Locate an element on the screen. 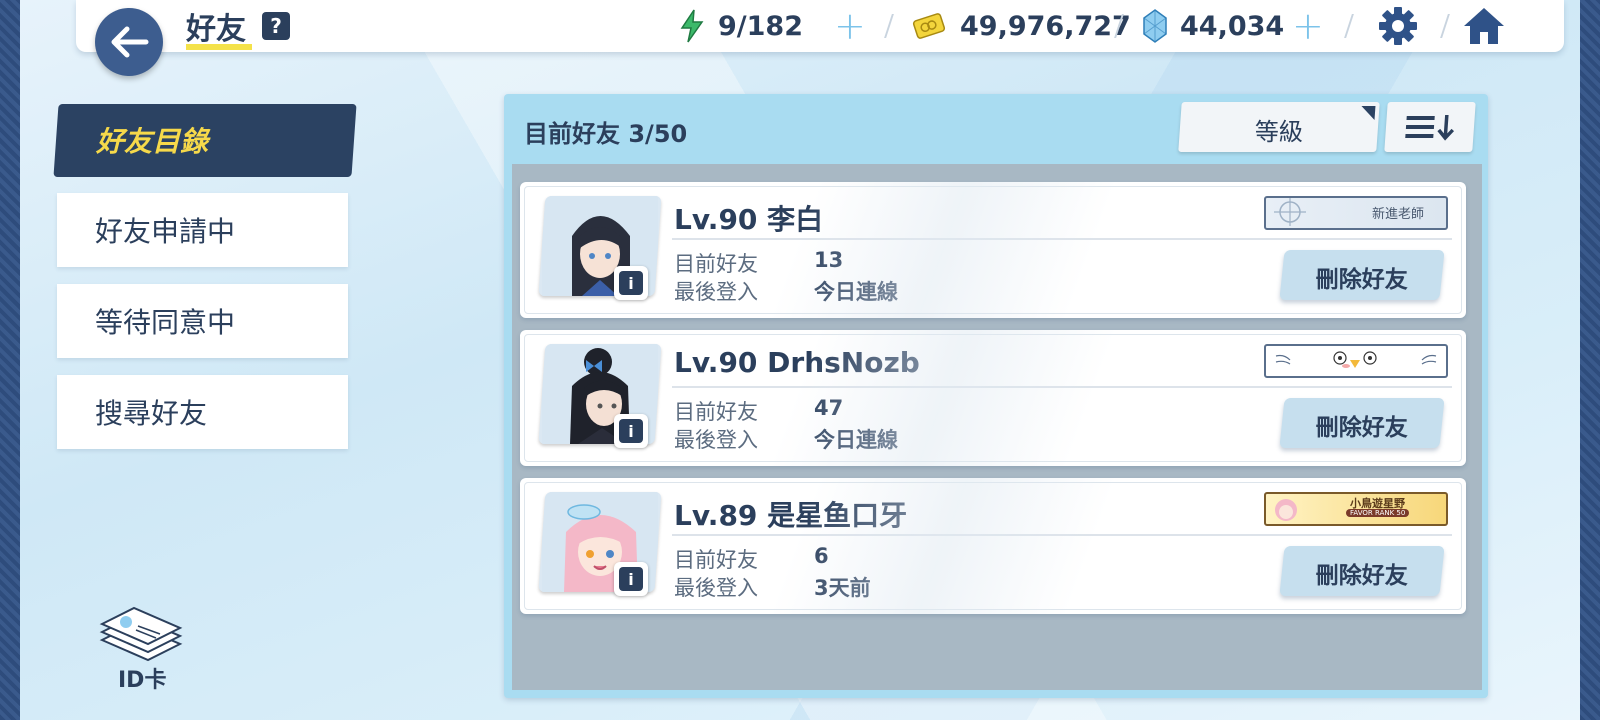 This screenshot has height=720, width=1600. sidebar-item-label: 搜尋好友 is located at coordinates (151, 413).